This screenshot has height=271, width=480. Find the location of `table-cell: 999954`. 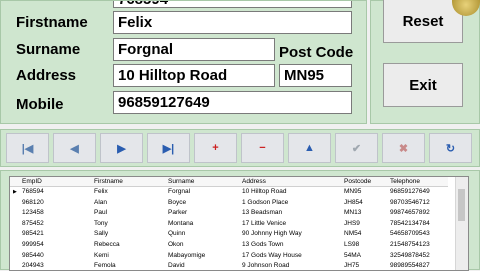

table-cell: 999954 is located at coordinates (33, 244).